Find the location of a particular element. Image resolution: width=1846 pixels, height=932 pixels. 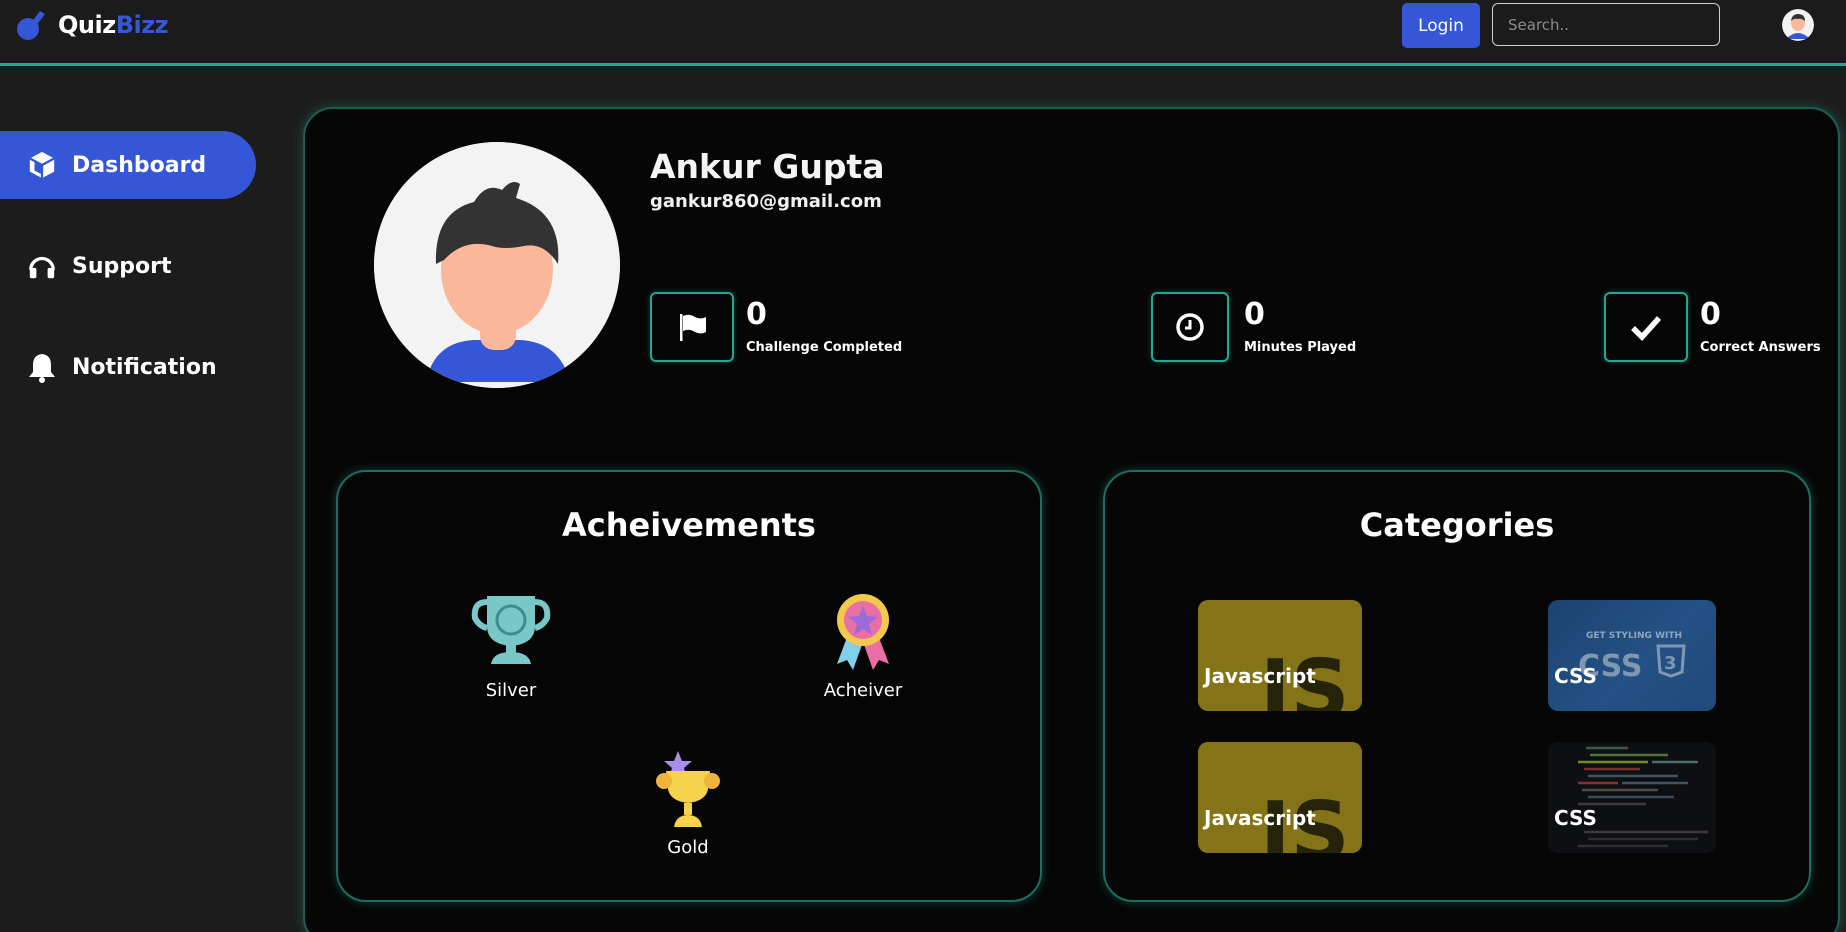

user-name: Ankur Gupta is located at coordinates (767, 166).